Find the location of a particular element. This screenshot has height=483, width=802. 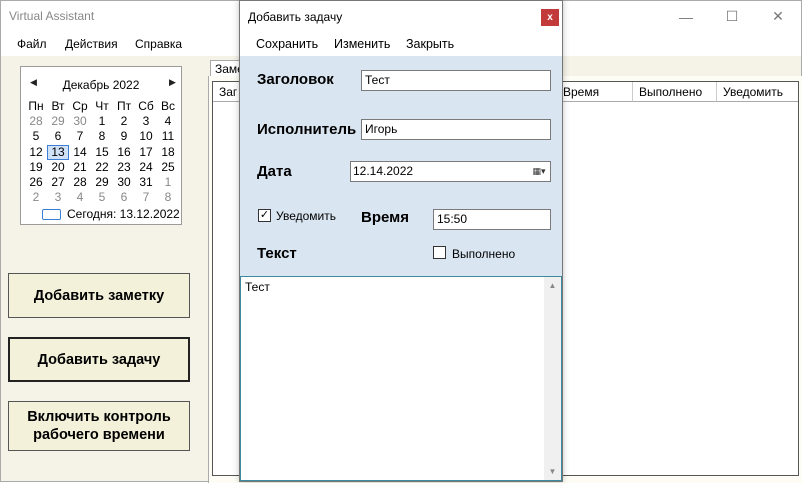

calendar-day: 22 is located at coordinates (102, 167).